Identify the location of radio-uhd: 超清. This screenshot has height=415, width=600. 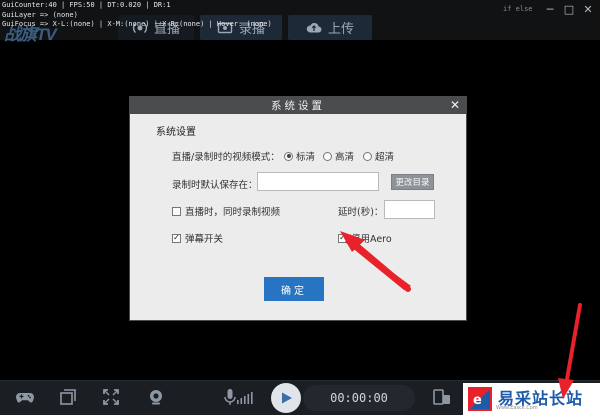
(378, 156).